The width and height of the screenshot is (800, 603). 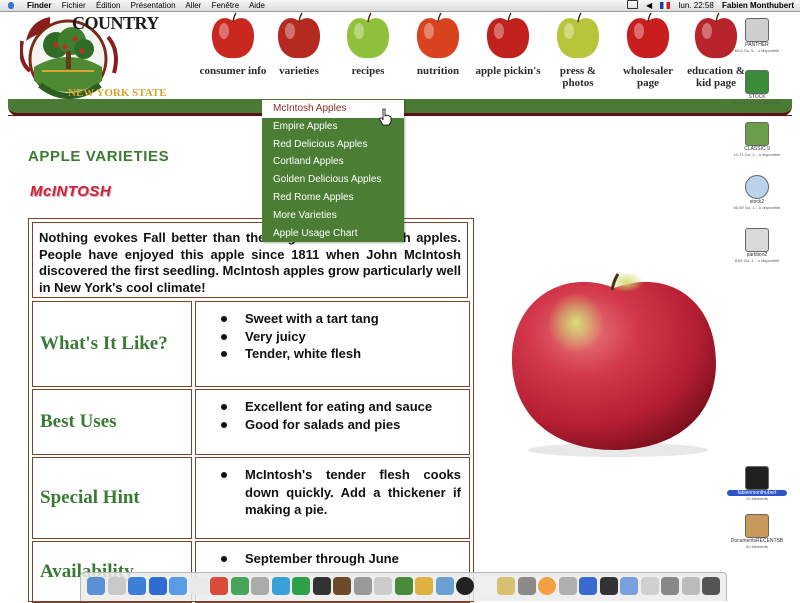 I want to click on nav-item-3: nutrition, so click(x=438, y=44).